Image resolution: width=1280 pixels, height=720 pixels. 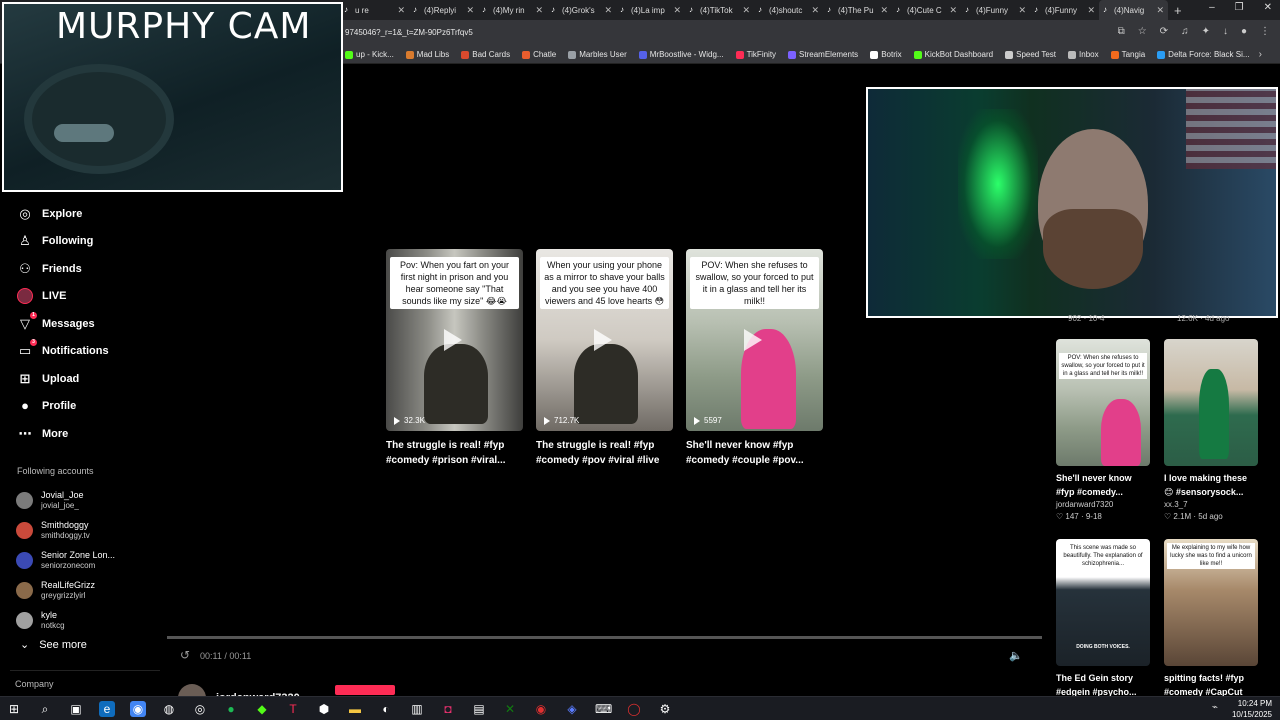 What do you see at coordinates (634, 709) in the screenshot?
I see `app-icon-8: ◯` at bounding box center [634, 709].